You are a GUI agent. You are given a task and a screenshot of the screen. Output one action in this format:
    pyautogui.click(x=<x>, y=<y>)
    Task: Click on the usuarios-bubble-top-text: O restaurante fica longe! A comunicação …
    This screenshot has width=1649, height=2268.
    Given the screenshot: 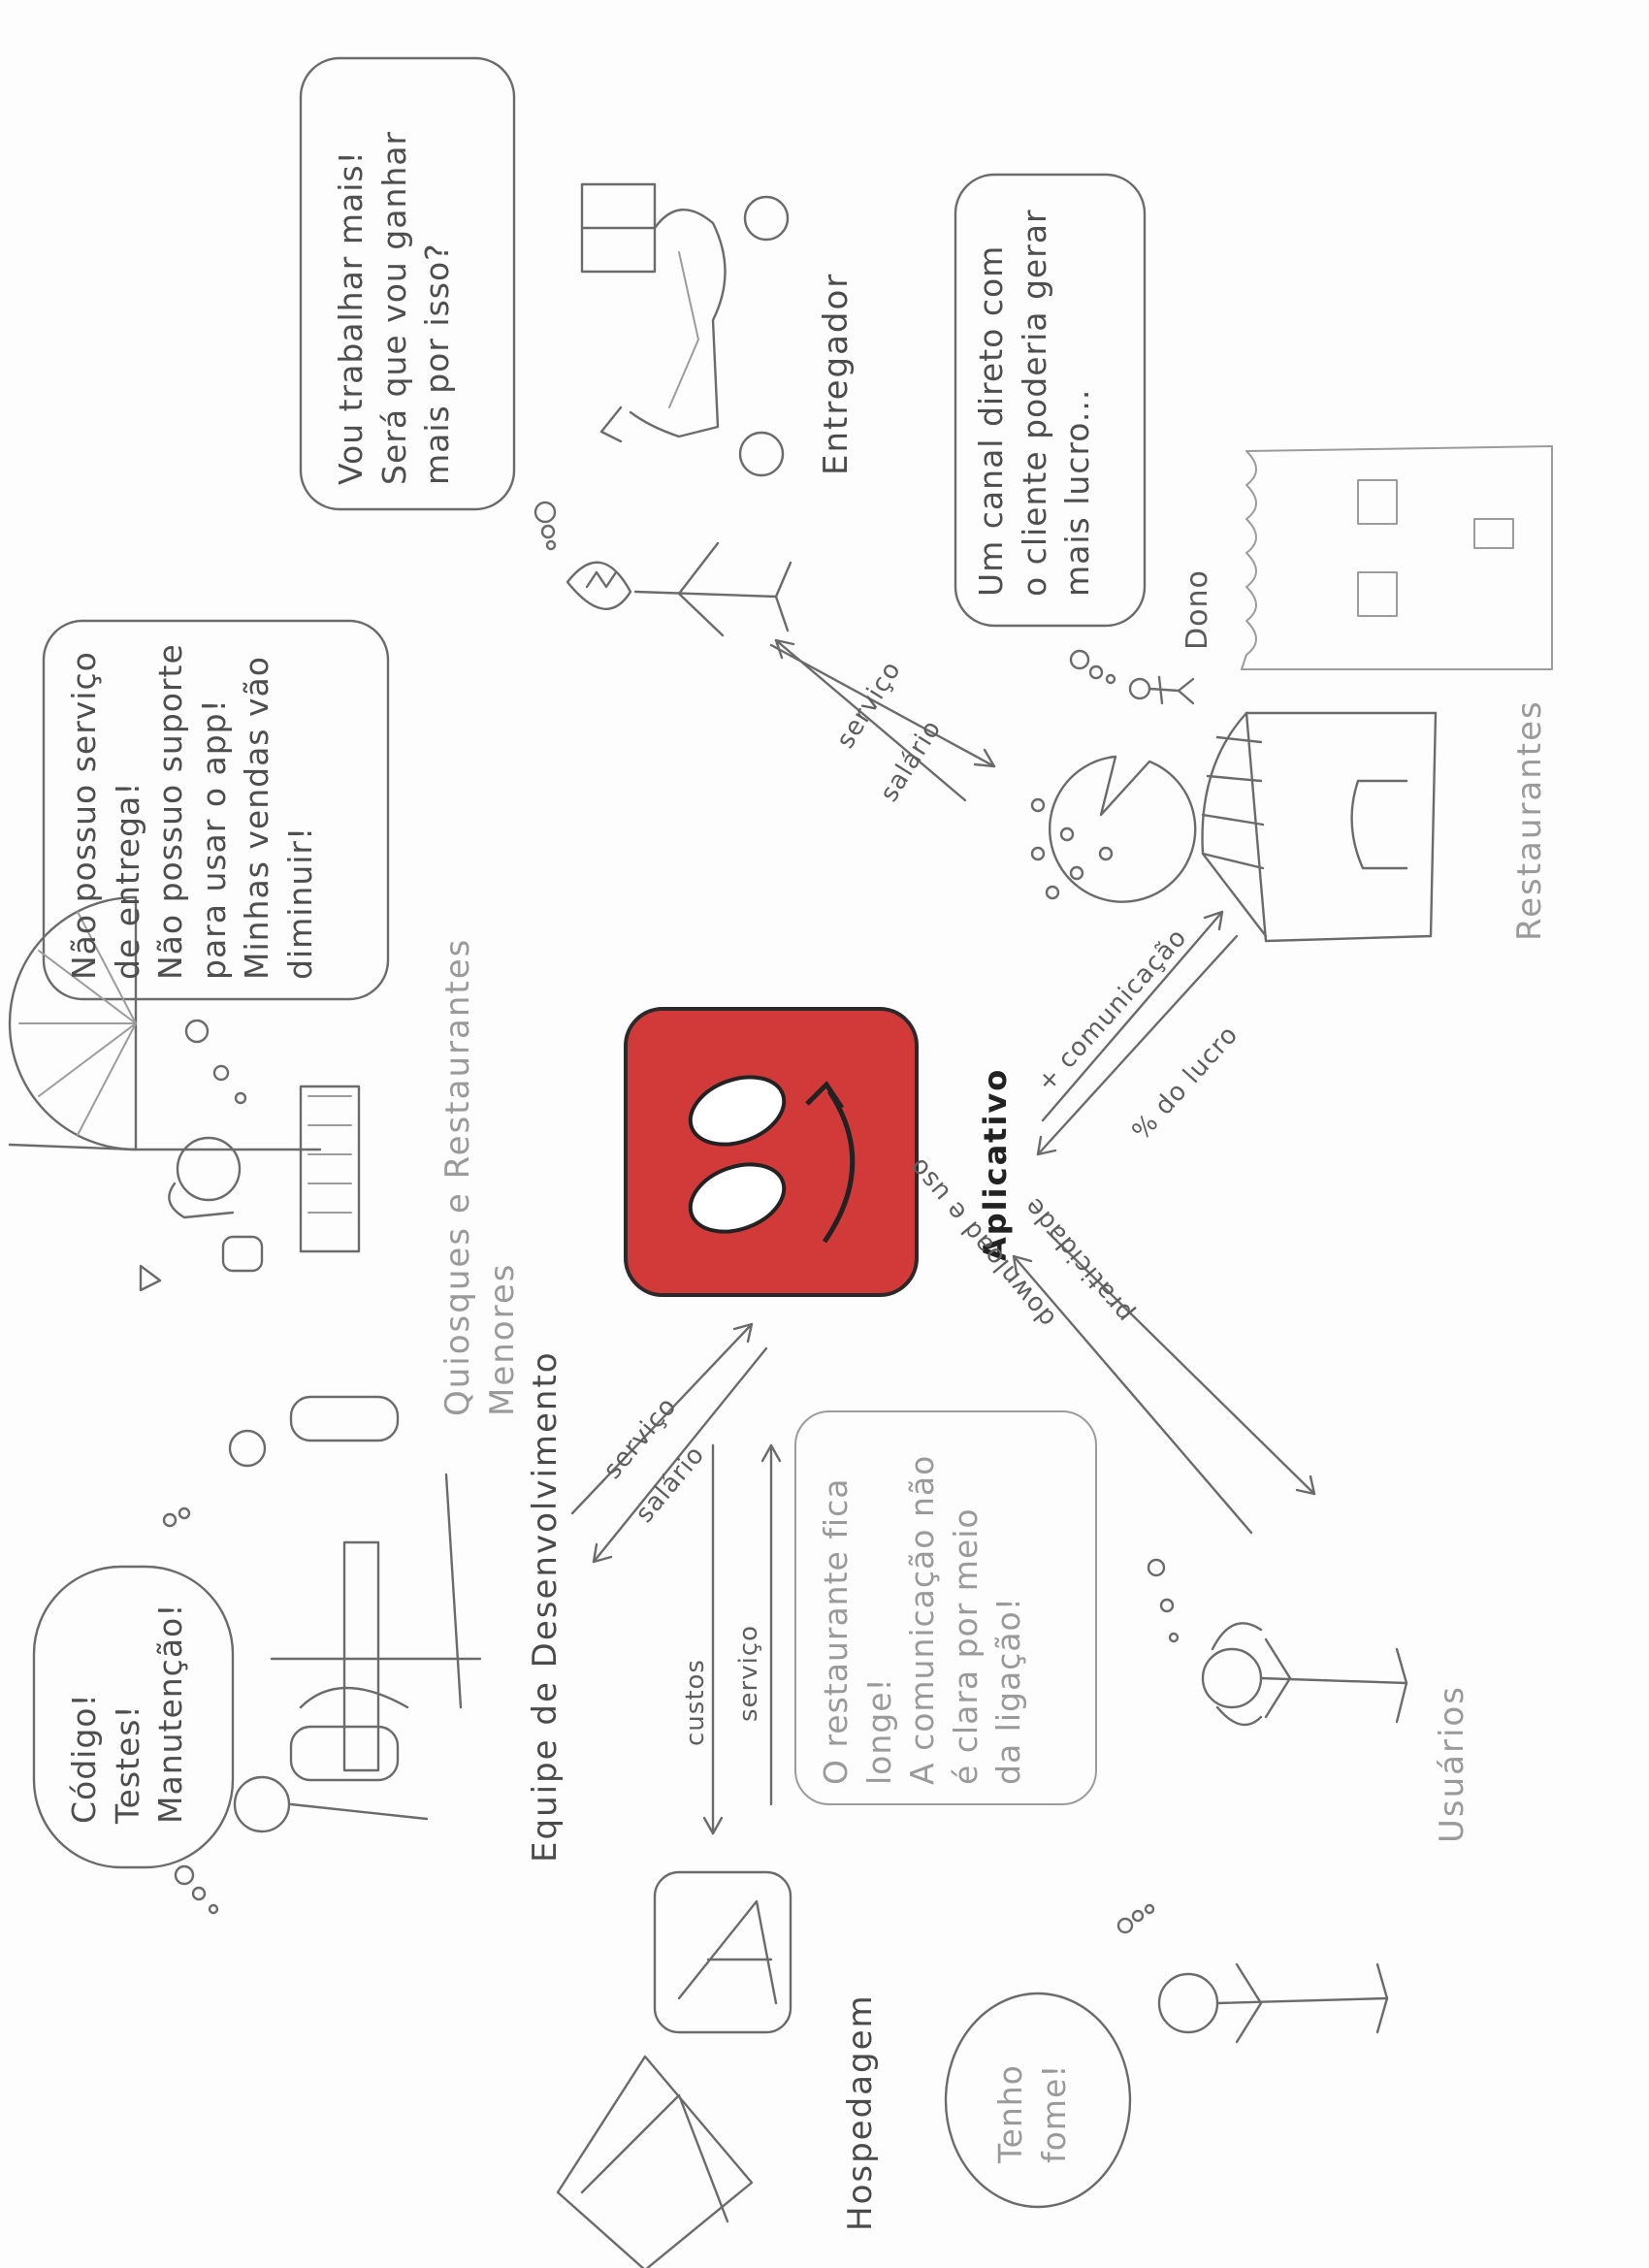 What is the action you would take?
    pyautogui.click(x=922, y=1619)
    